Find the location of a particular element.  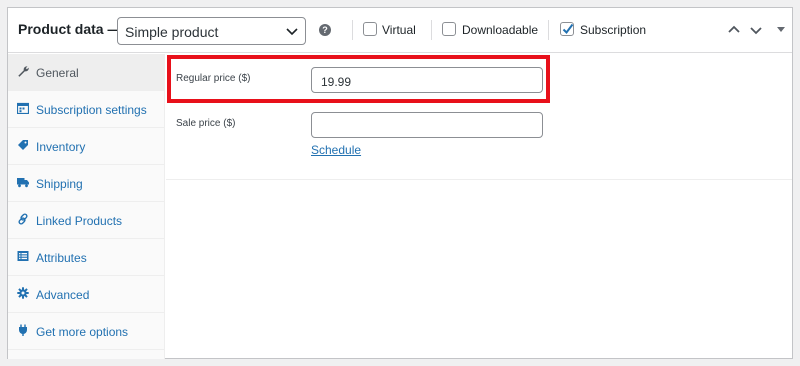

sale-price-label: Sale price ($) is located at coordinates (206, 123).